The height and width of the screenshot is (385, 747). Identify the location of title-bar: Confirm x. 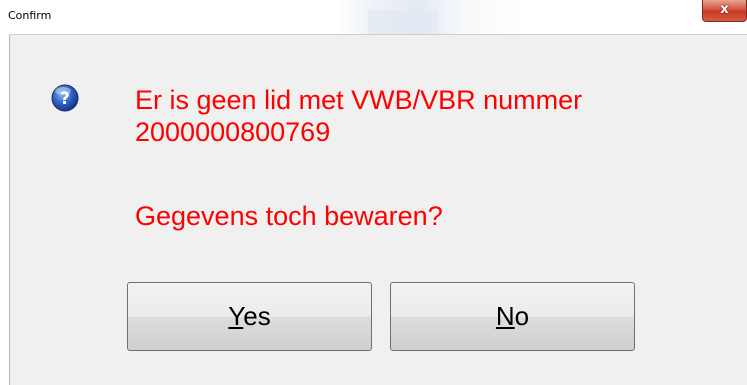
(373, 17).